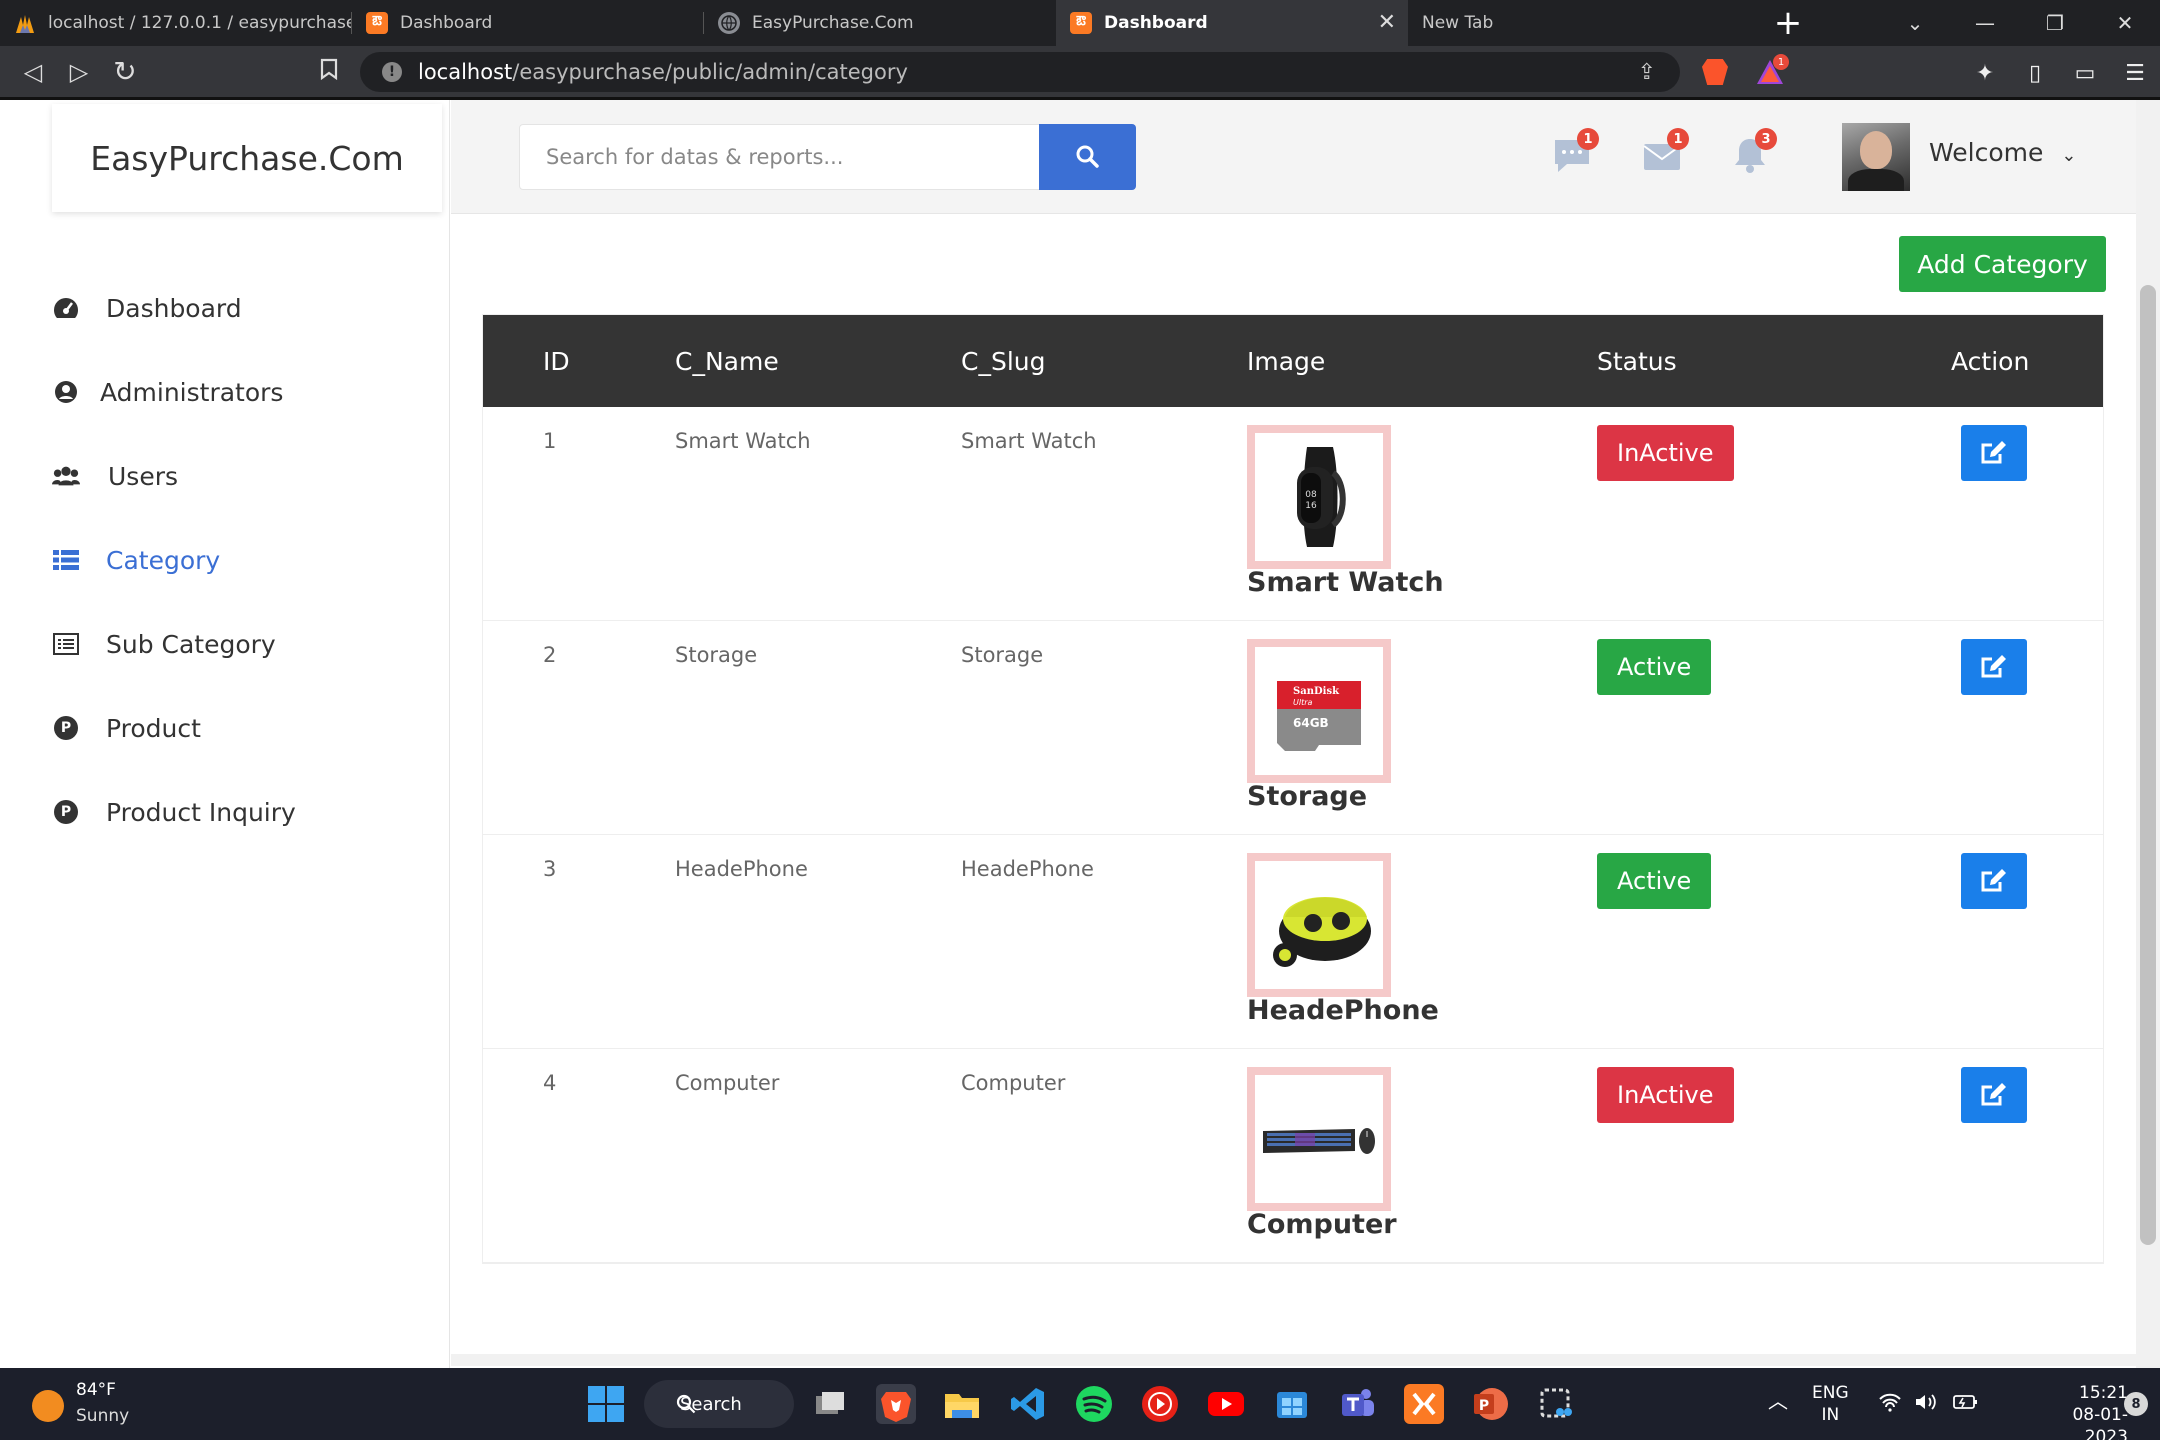 The height and width of the screenshot is (1440, 2160). I want to click on sidebar-item-category: Category, so click(225, 560).